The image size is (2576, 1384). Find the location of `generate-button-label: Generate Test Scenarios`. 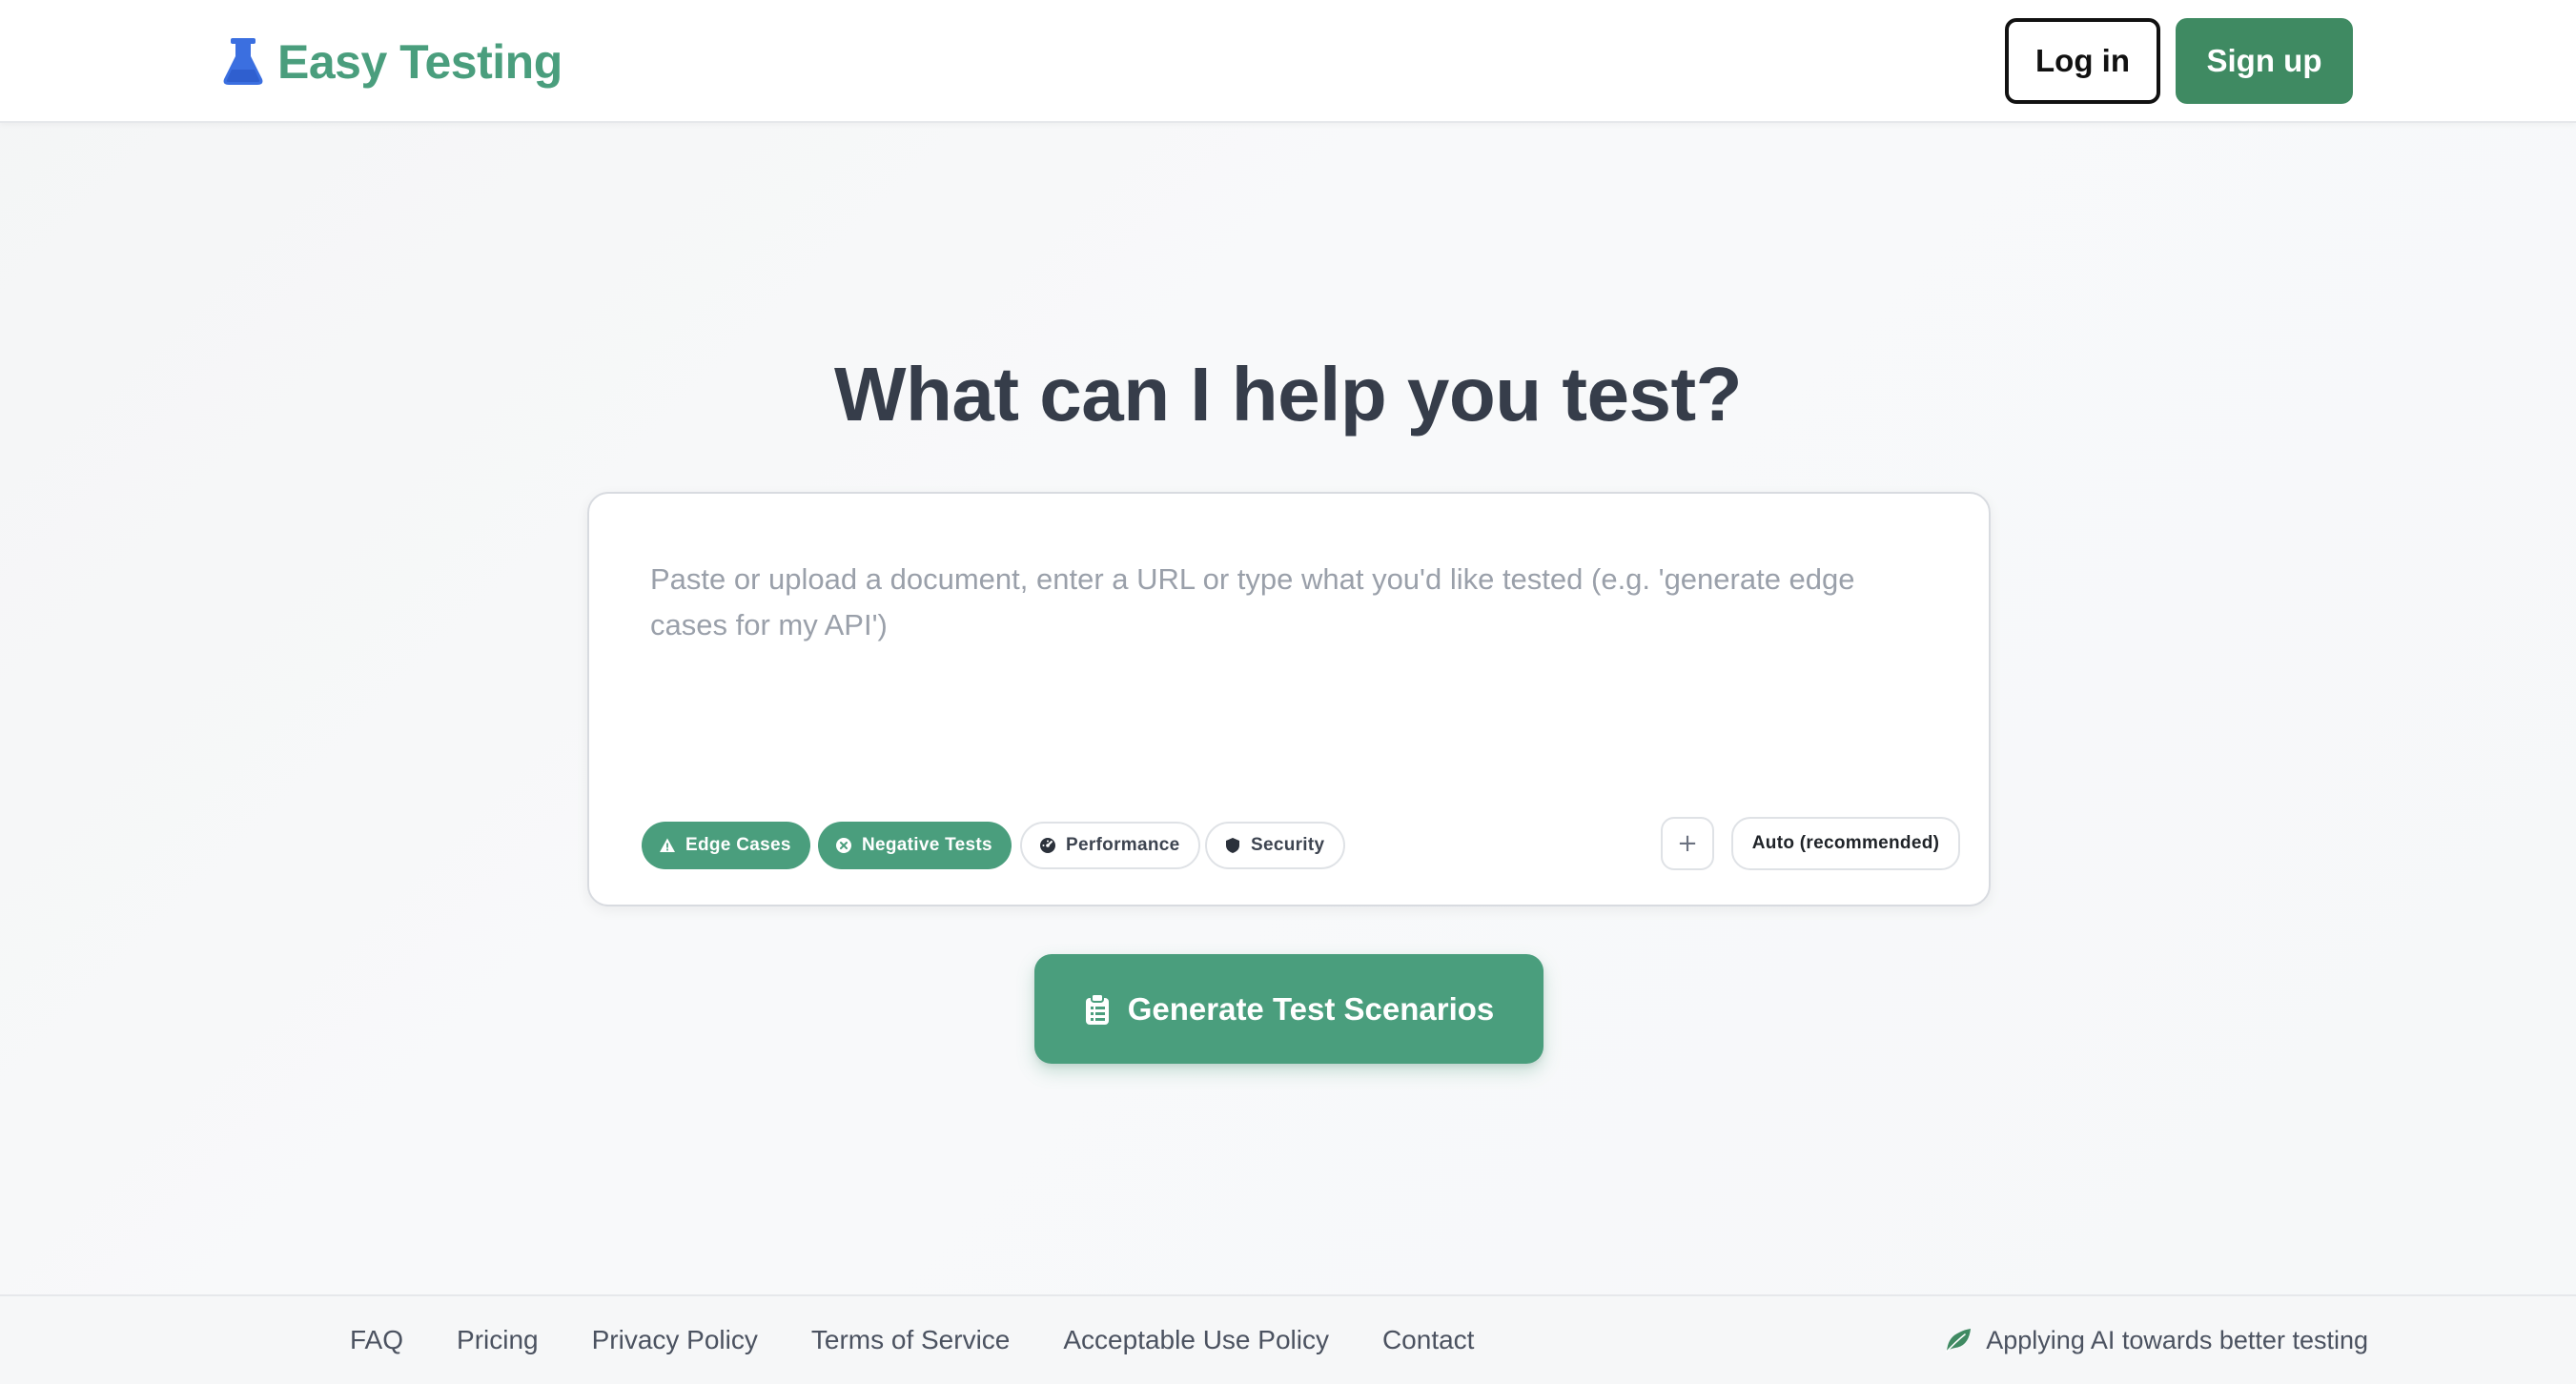

generate-button-label: Generate Test Scenarios is located at coordinates (1311, 1008).